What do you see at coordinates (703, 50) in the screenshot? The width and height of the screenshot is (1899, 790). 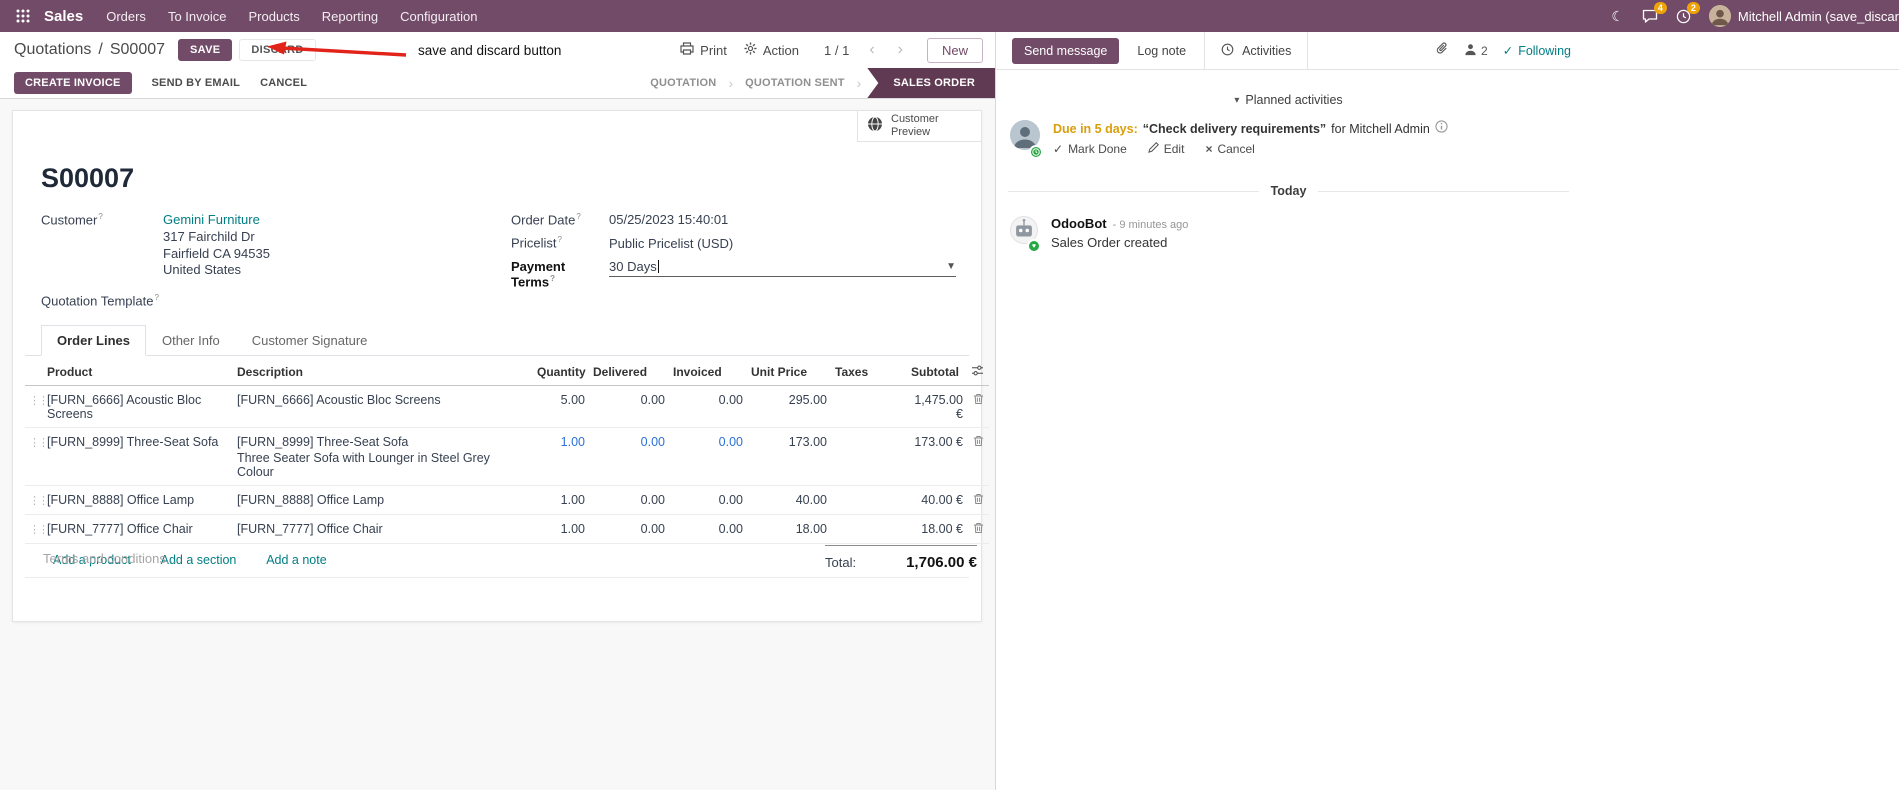 I see `print-button: Print` at bounding box center [703, 50].